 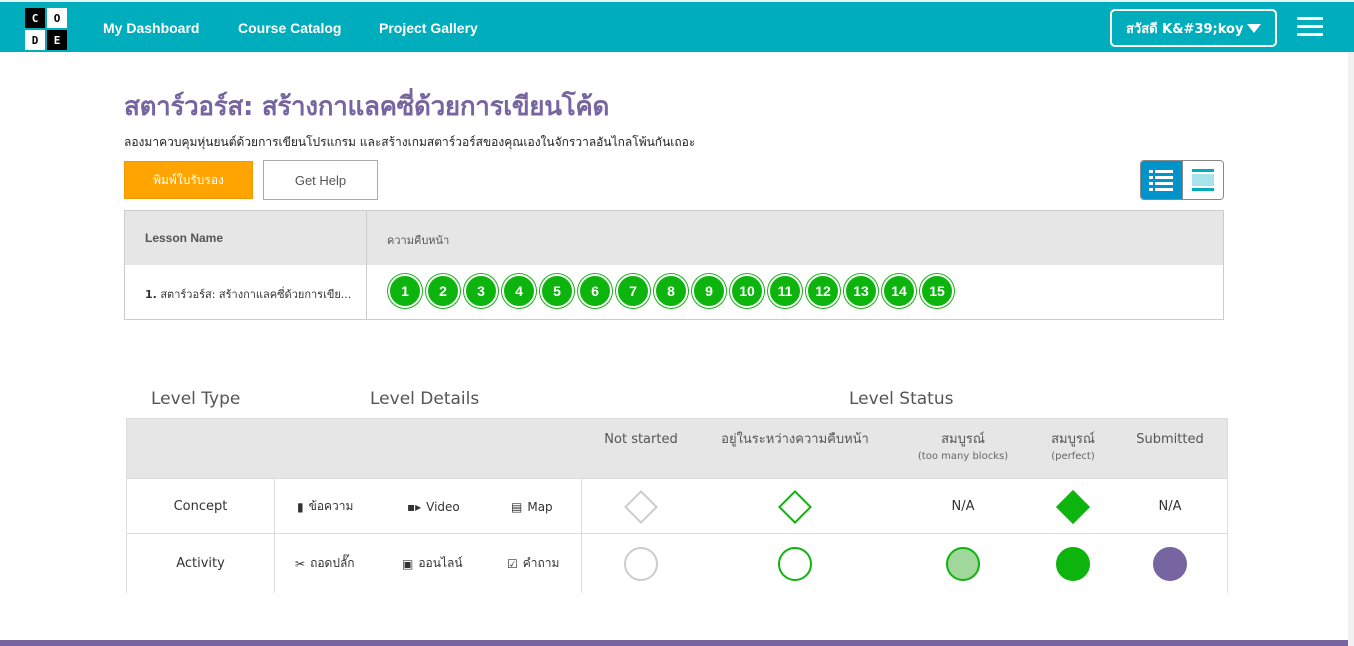 I want to click on activity-not-started, so click(x=641, y=563).